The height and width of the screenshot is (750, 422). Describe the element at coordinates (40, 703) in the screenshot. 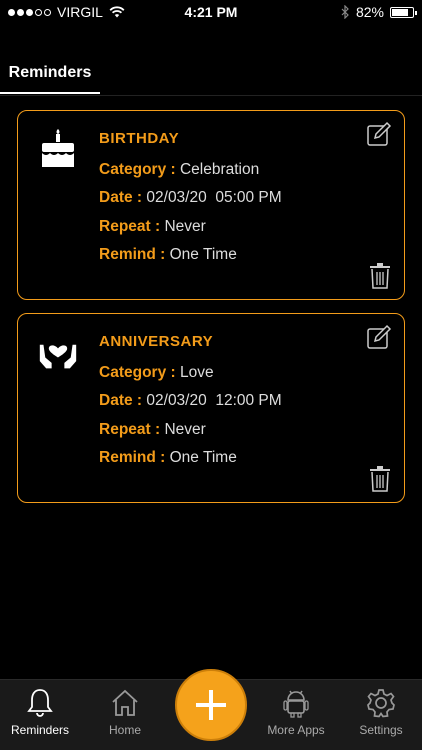

I see `bell-icon` at that location.